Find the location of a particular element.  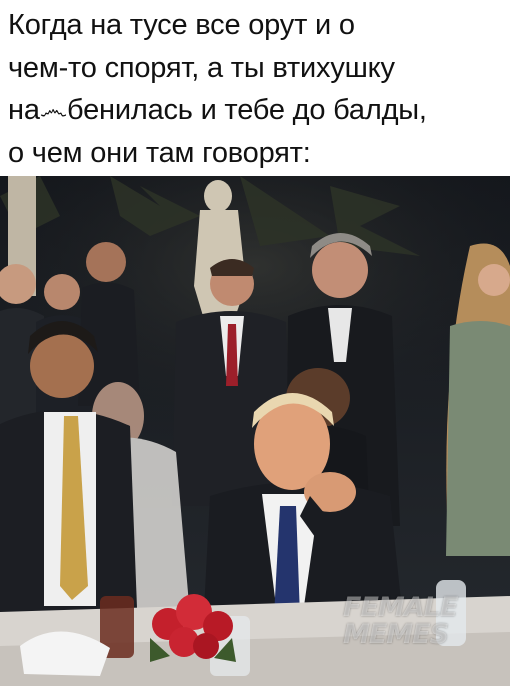

female-memes-watermark: FEMALE MEMES is located at coordinates (400, 621).